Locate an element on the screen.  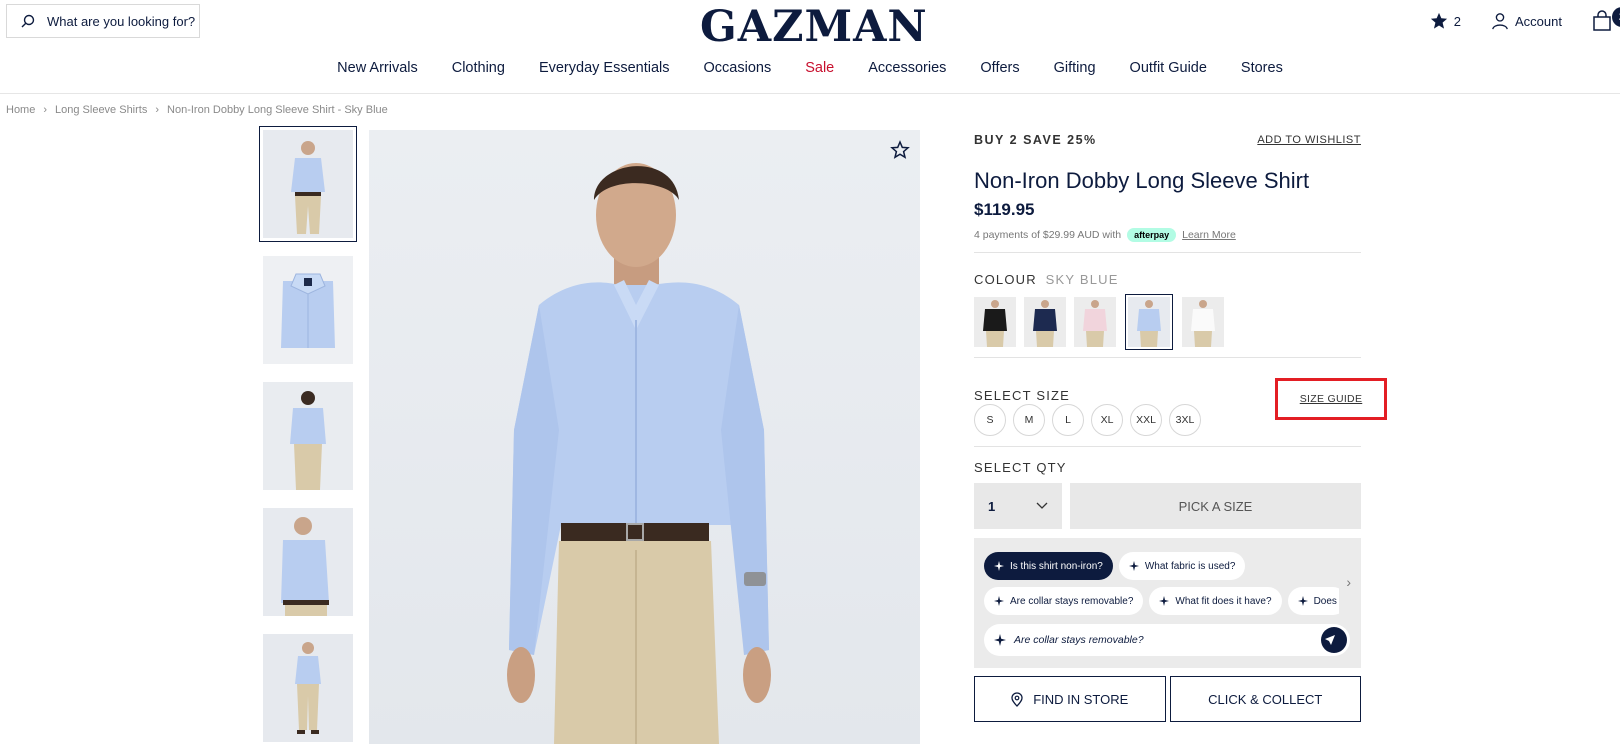
ai-chip: What fit does it have? is located at coordinates (1215, 601).